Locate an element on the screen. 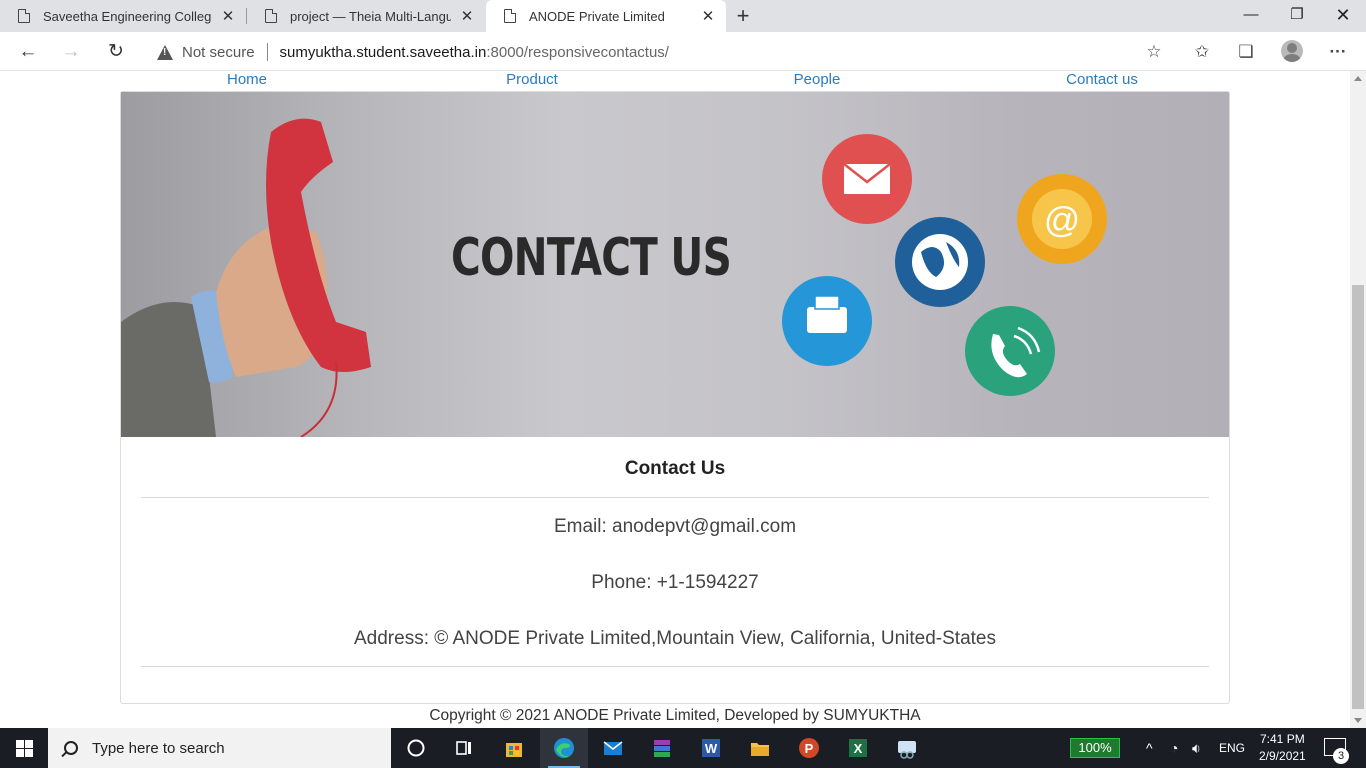 The image size is (1366, 768). url-path: :8000/responsivecontactus/ is located at coordinates (577, 52).